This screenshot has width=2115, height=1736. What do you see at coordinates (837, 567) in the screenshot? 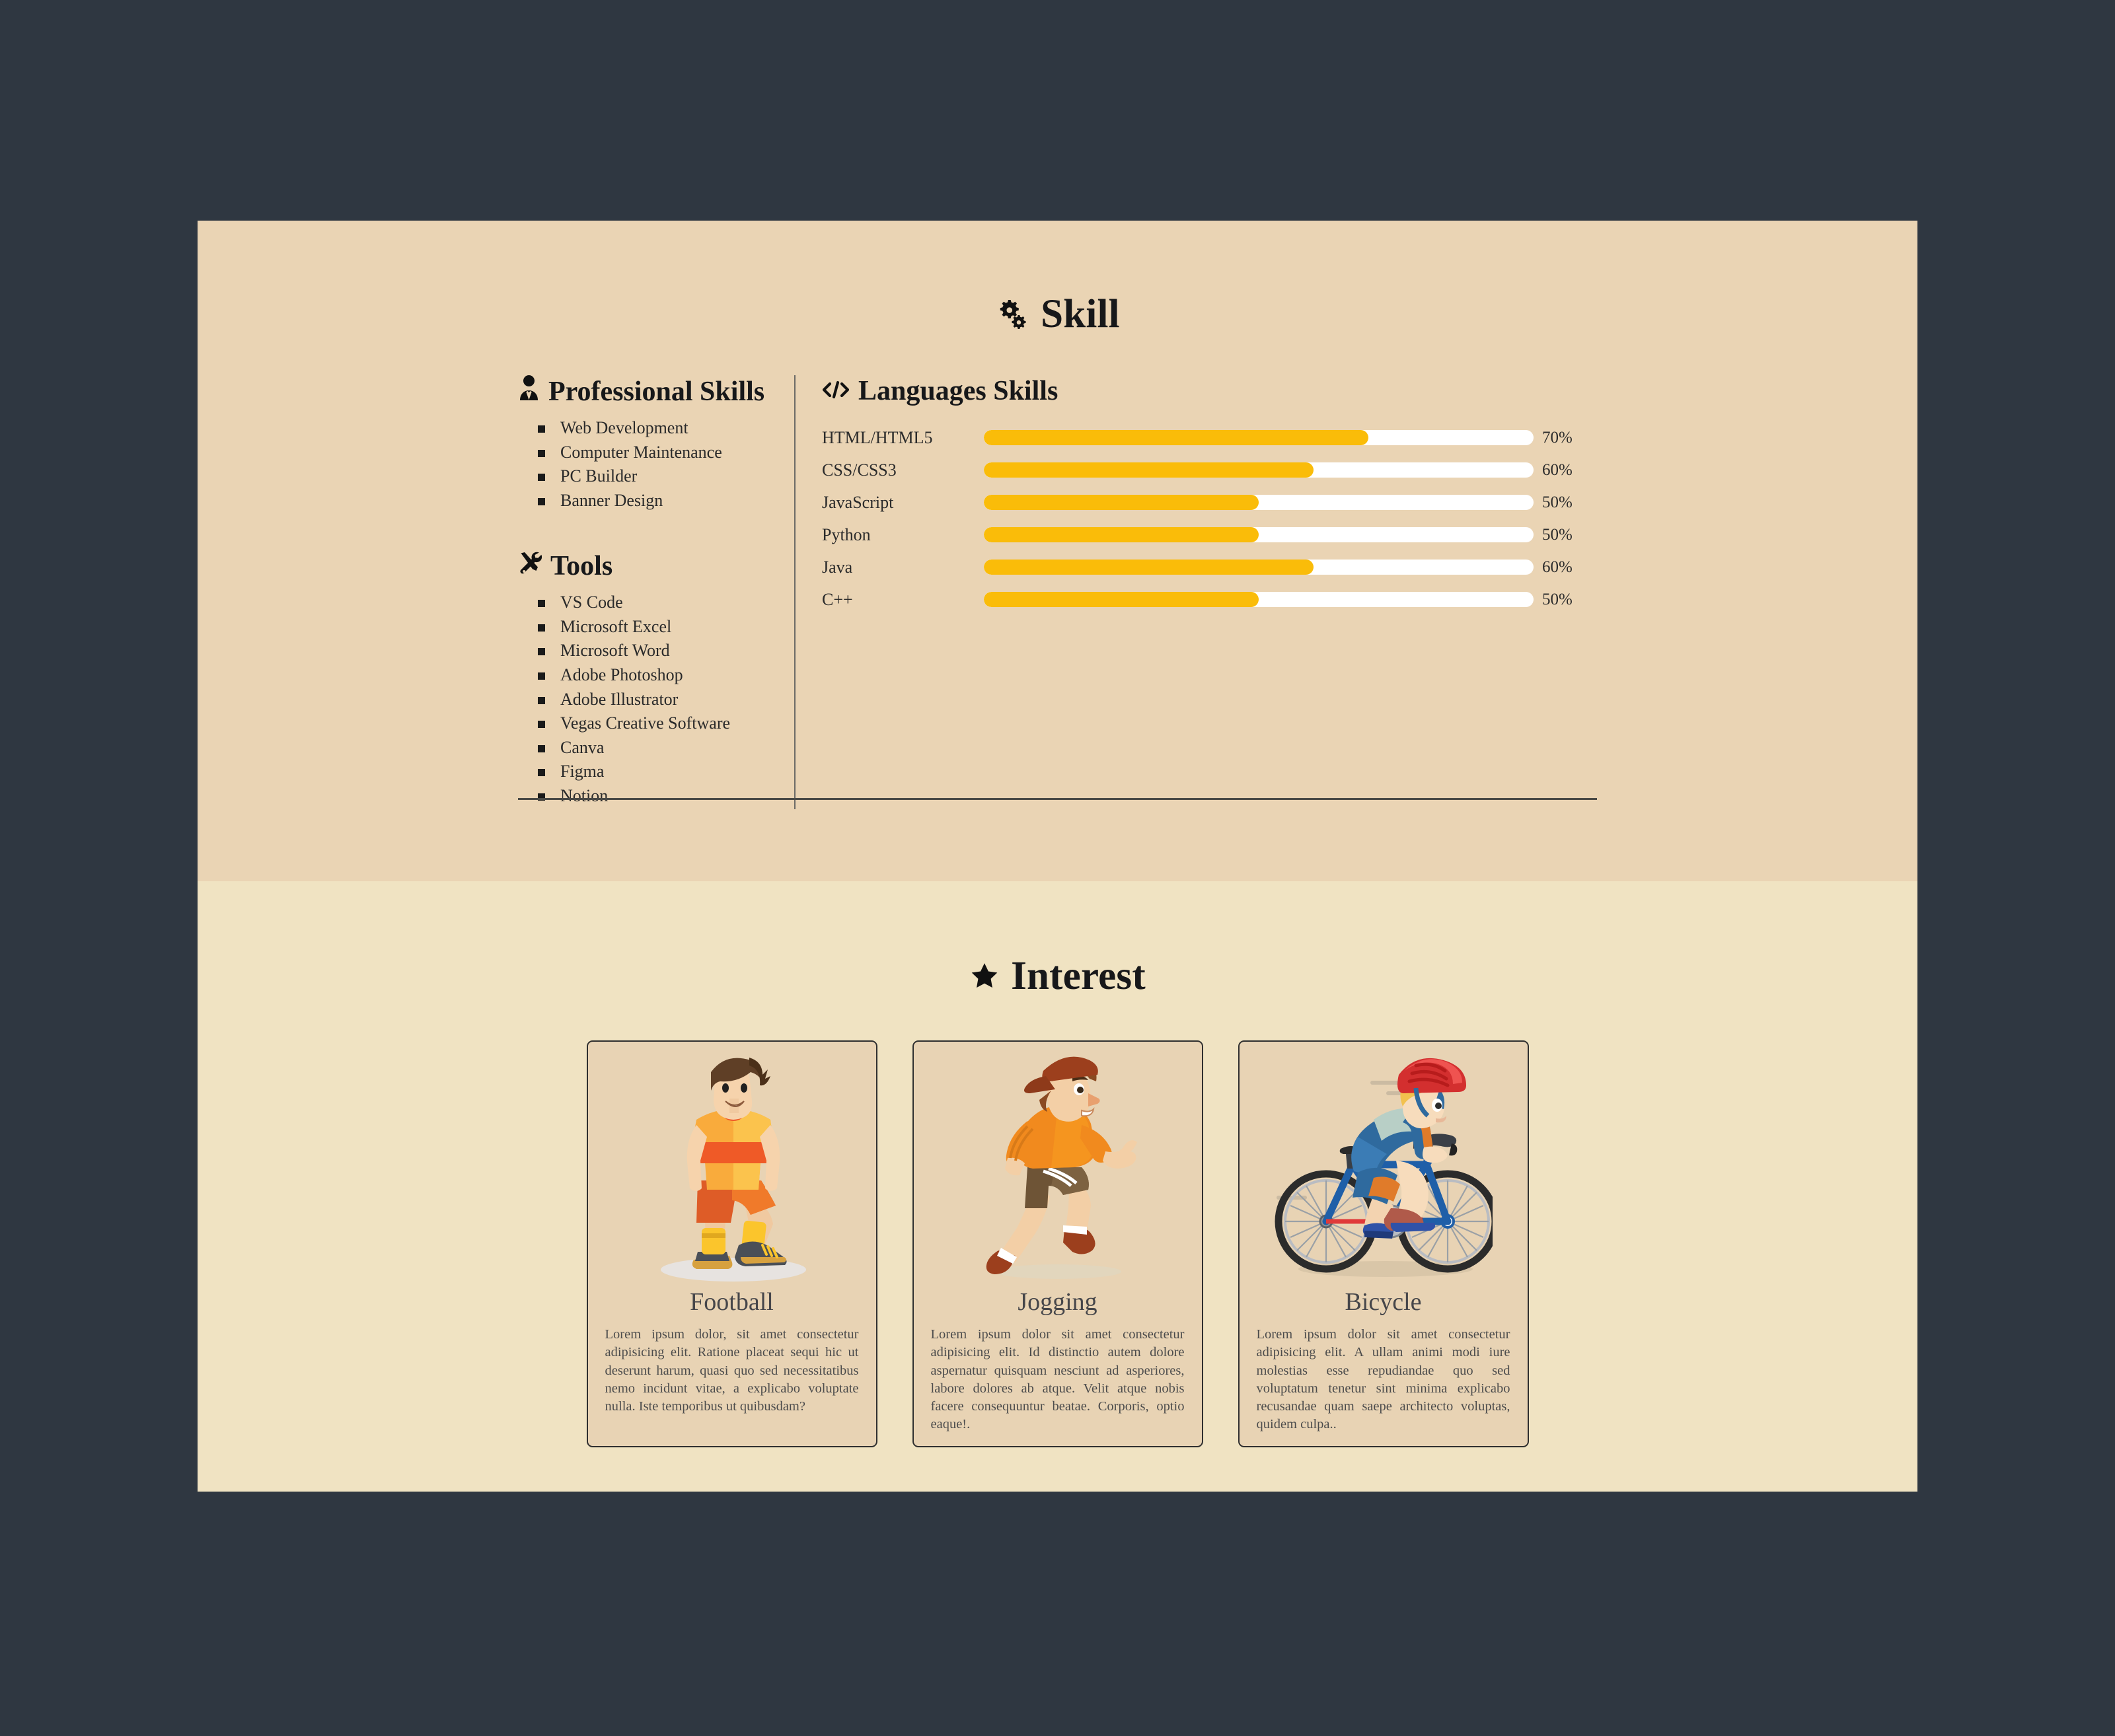
I see `language-label: Java` at bounding box center [837, 567].